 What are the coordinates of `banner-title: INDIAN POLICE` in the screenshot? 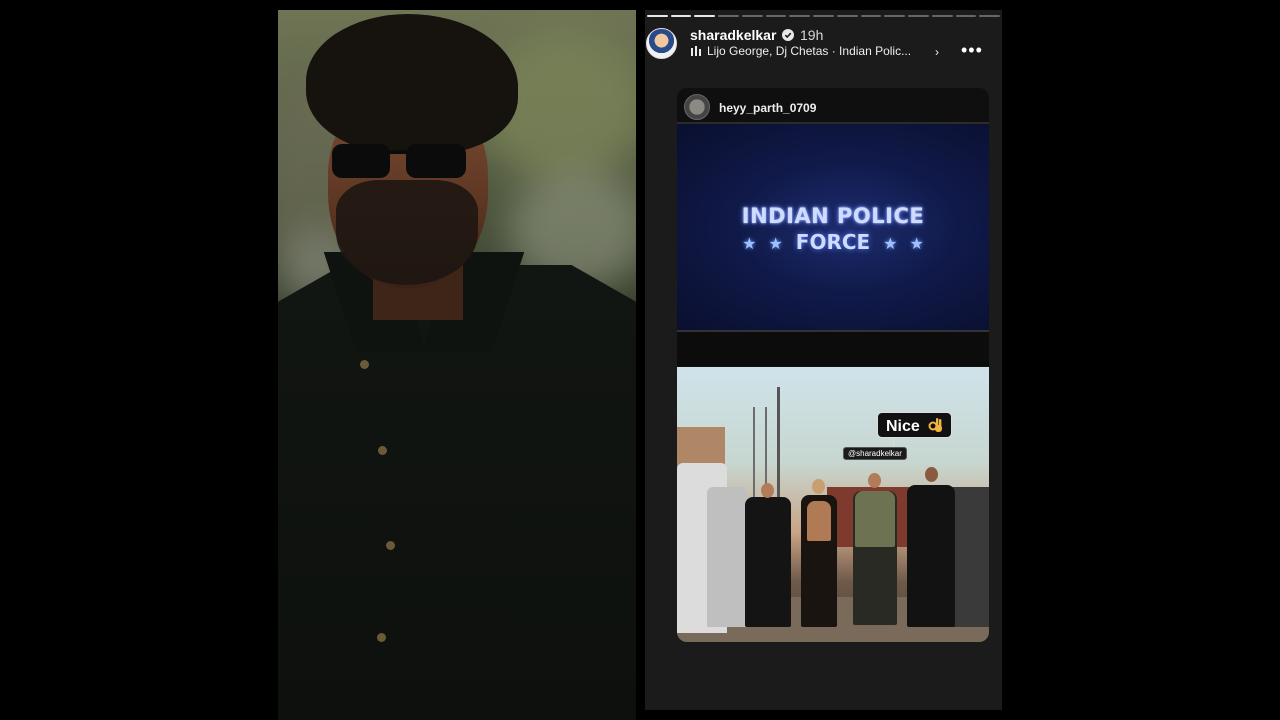 It's located at (833, 216).